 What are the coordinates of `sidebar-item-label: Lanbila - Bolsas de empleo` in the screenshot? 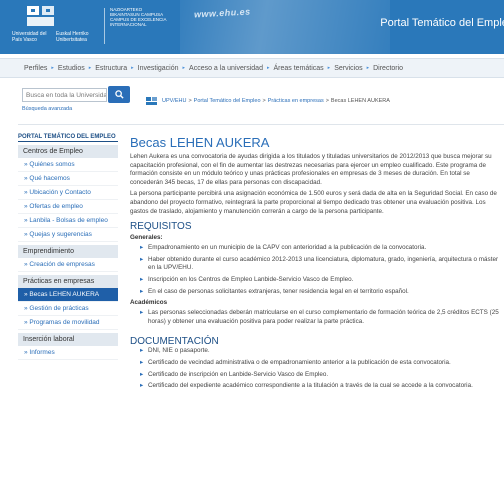 It's located at (68, 220).